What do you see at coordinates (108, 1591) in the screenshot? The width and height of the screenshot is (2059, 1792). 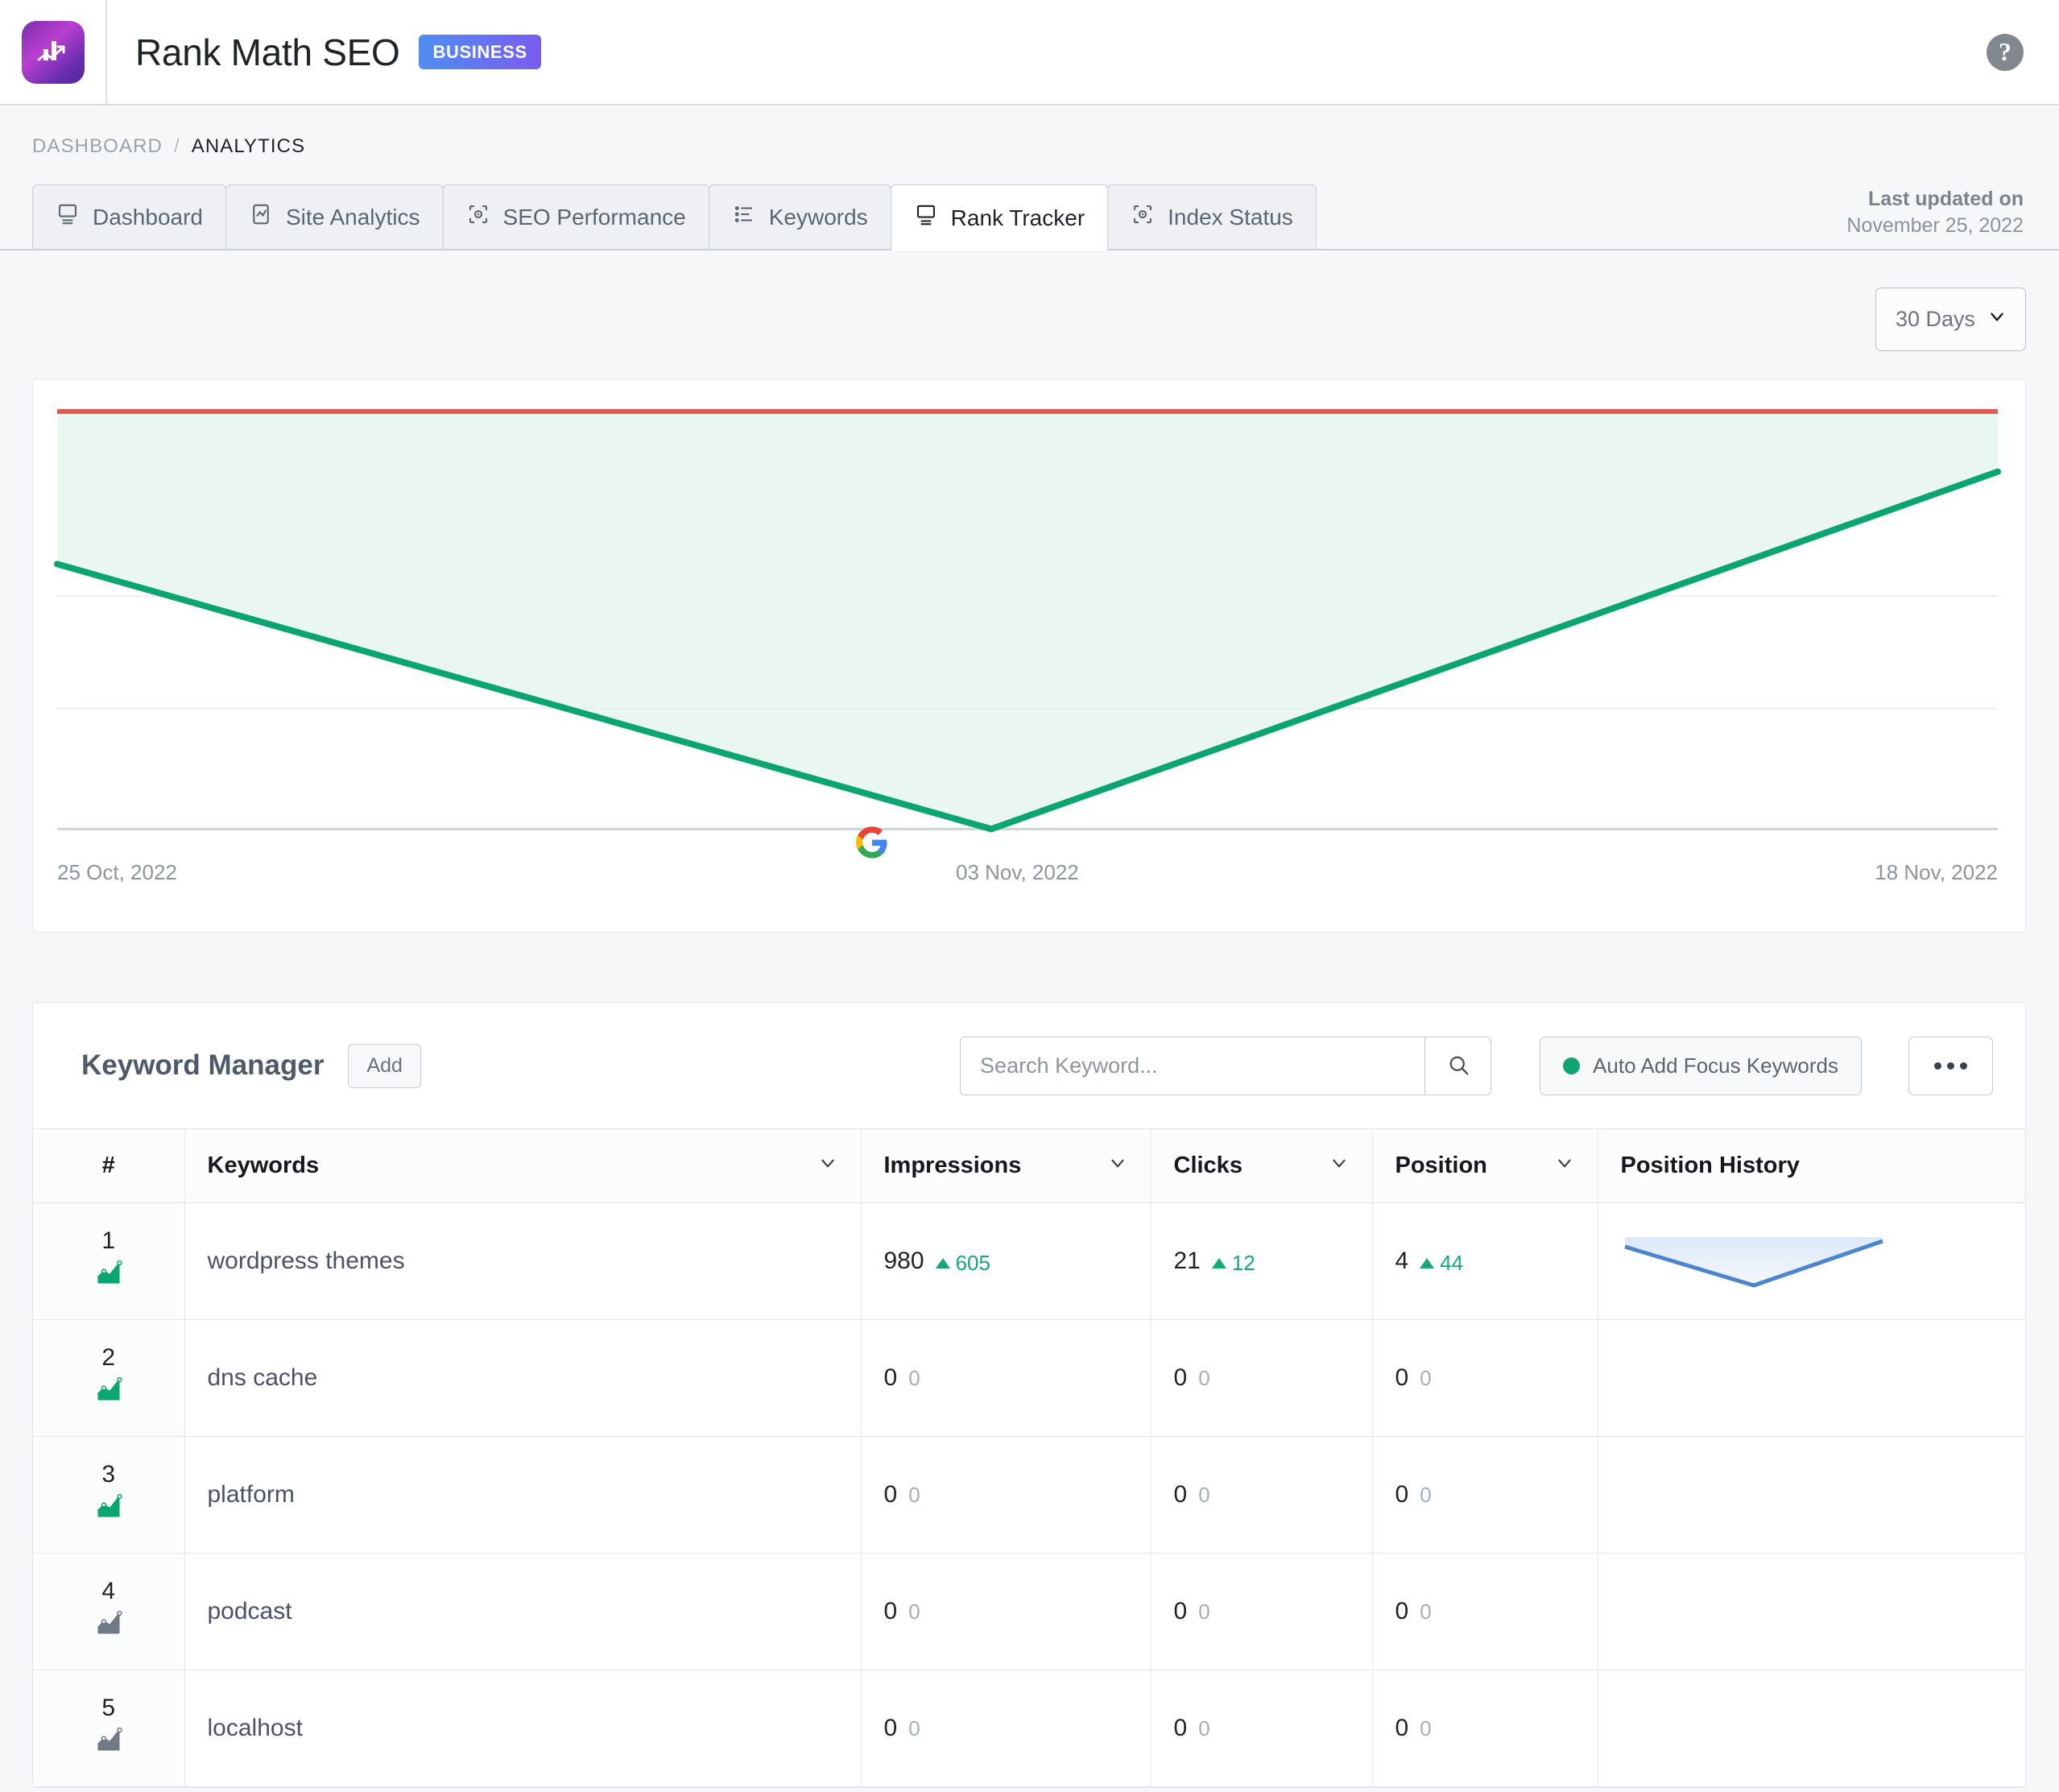 I see `row-index: 4` at bounding box center [108, 1591].